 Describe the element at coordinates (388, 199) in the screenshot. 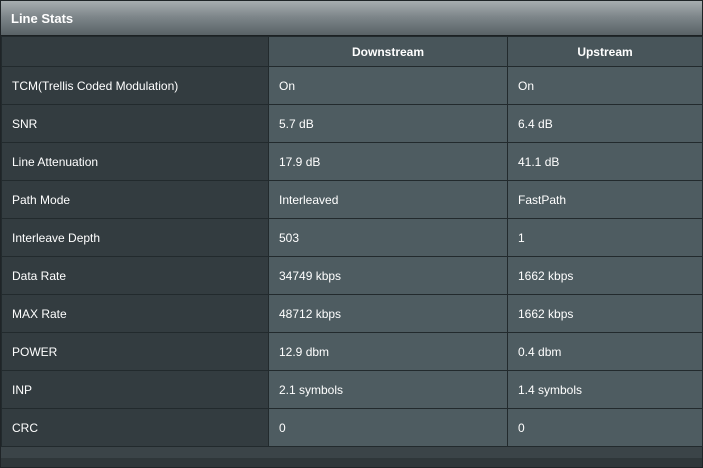

I see `downstream-value: Interleaved` at that location.